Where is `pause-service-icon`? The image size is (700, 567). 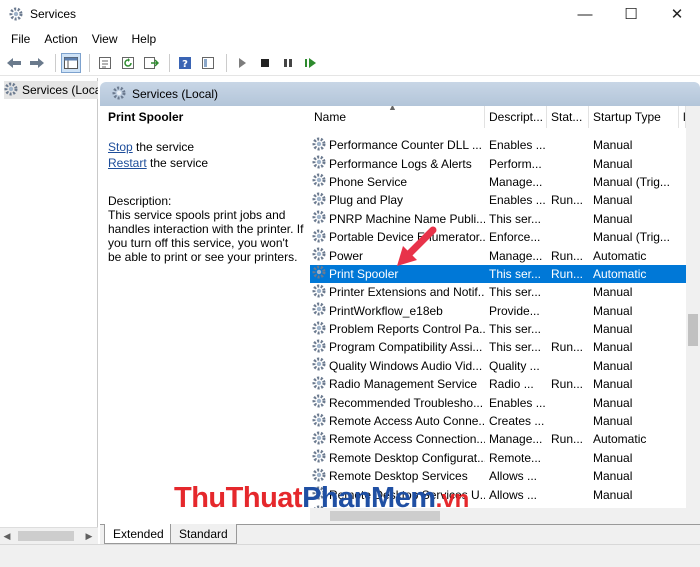 pause-service-icon is located at coordinates (288, 63).